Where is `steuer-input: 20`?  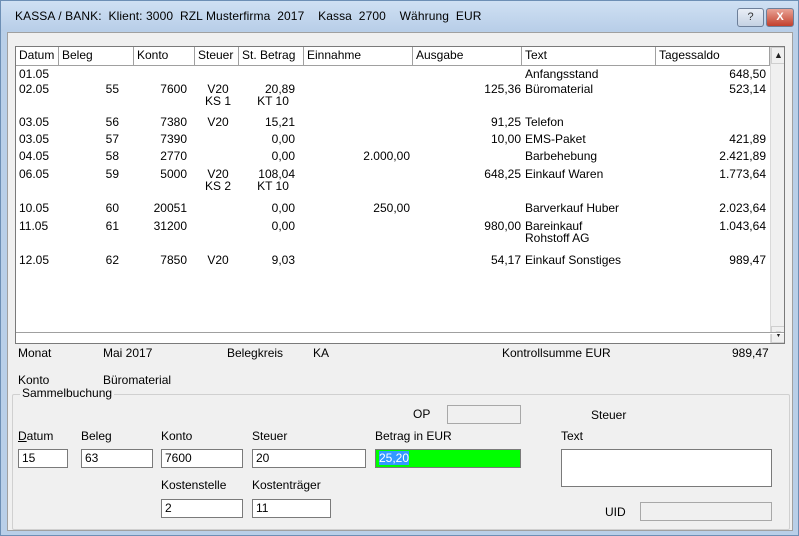
steuer-input: 20 is located at coordinates (309, 458).